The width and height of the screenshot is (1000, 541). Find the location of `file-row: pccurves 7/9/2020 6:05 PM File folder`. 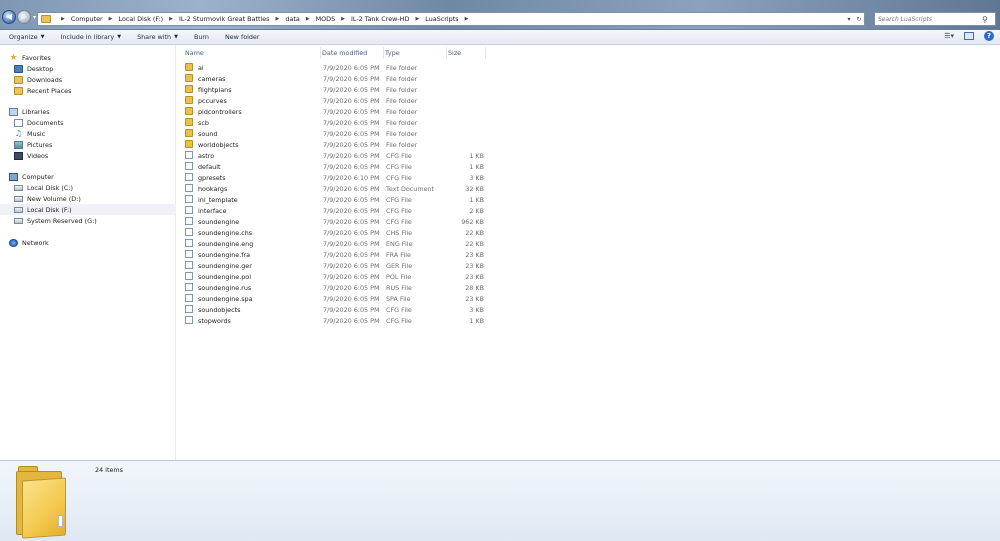

file-row: pccurves 7/9/2020 6:05 PM File folder is located at coordinates (588, 100).